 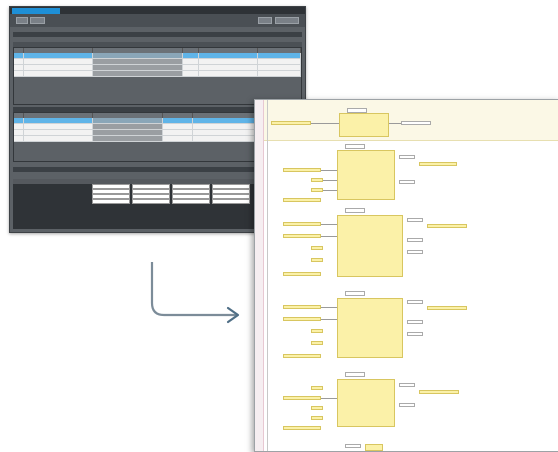 I want to click on ladder-rail, so click(x=267, y=275).